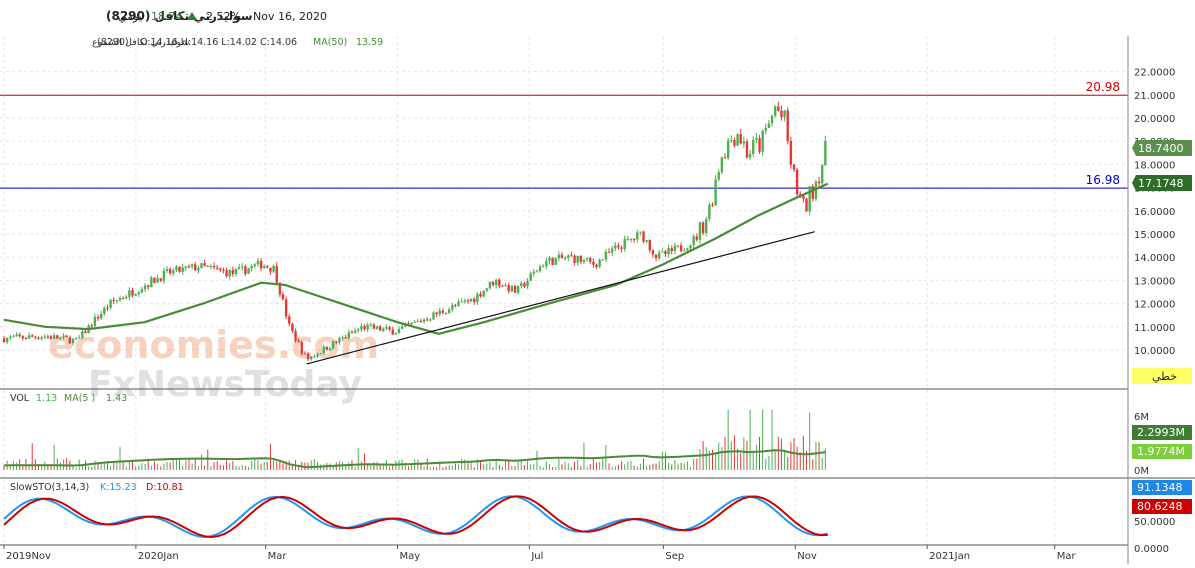  Describe the element at coordinates (79, 398) in the screenshot. I see `vol-ma-label: MA(5 )` at that location.